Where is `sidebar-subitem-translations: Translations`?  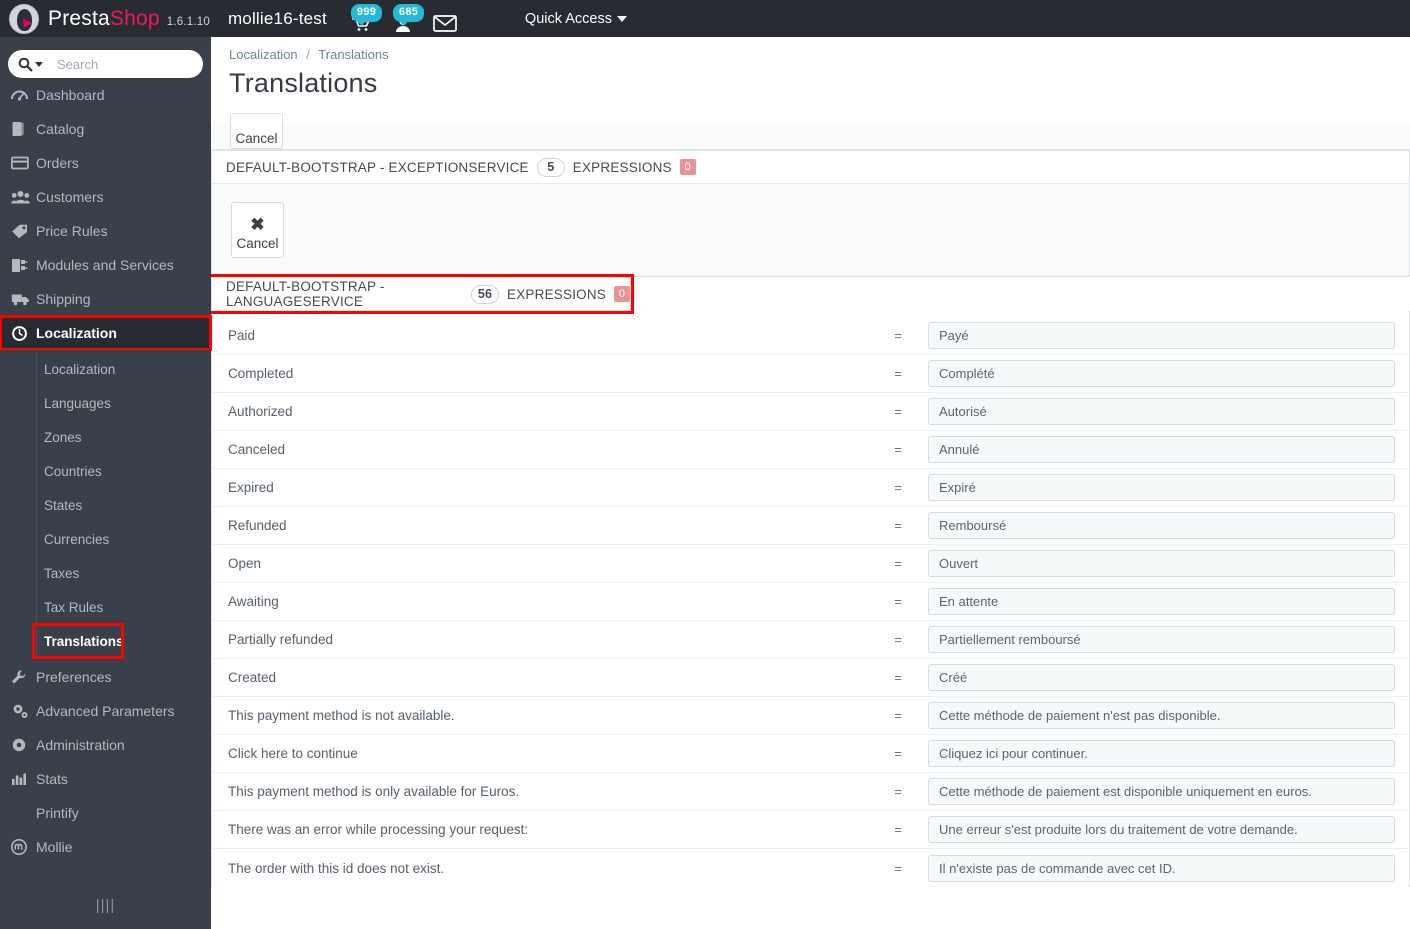
sidebar-subitem-translations: Translations is located at coordinates (78, 641).